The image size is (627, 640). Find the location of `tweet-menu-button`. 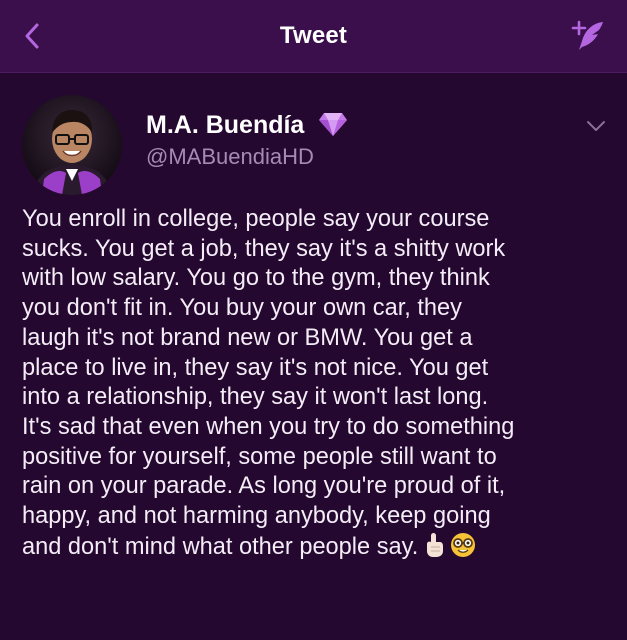

tweet-menu-button is located at coordinates (596, 126).